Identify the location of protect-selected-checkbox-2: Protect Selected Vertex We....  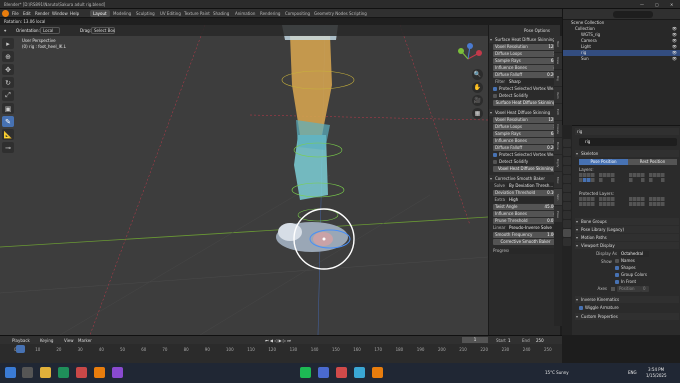
(525, 155).